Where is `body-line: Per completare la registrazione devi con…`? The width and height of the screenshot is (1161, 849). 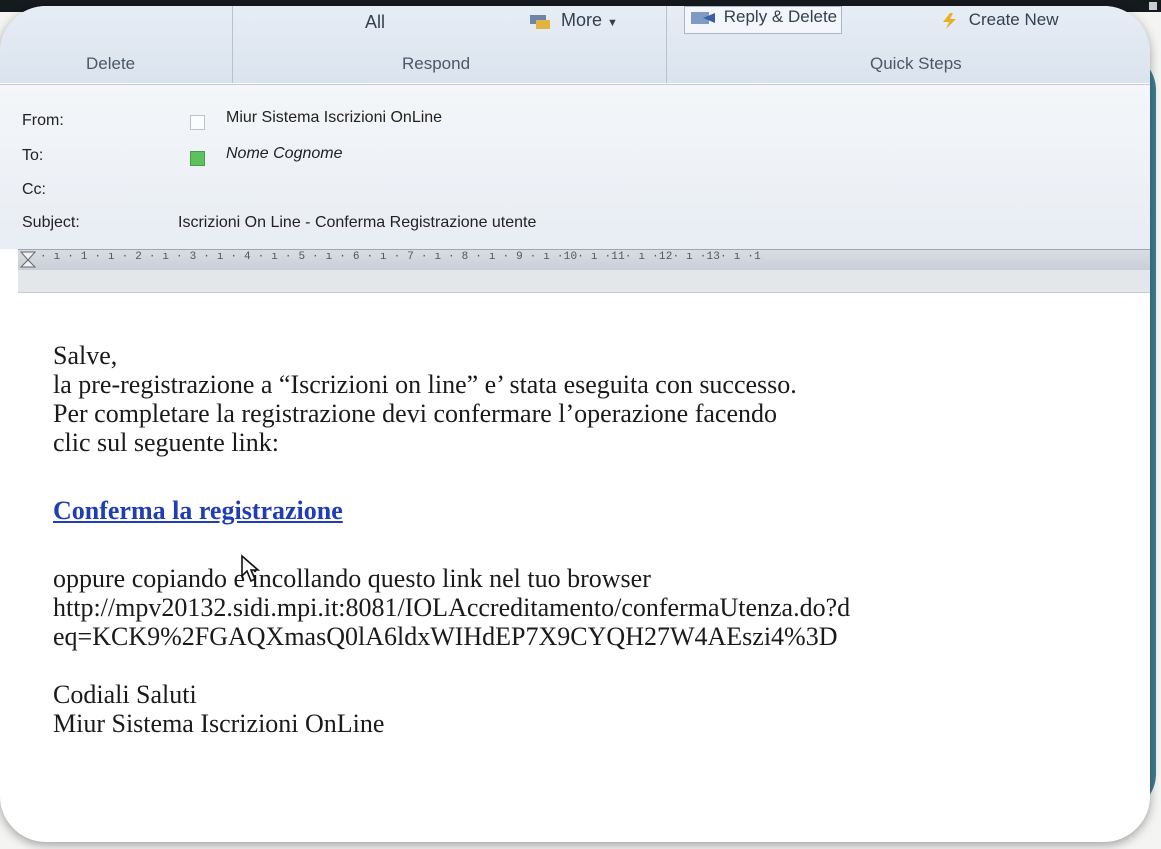
body-line: Per completare la registrazione devi con… is located at coordinates (415, 413).